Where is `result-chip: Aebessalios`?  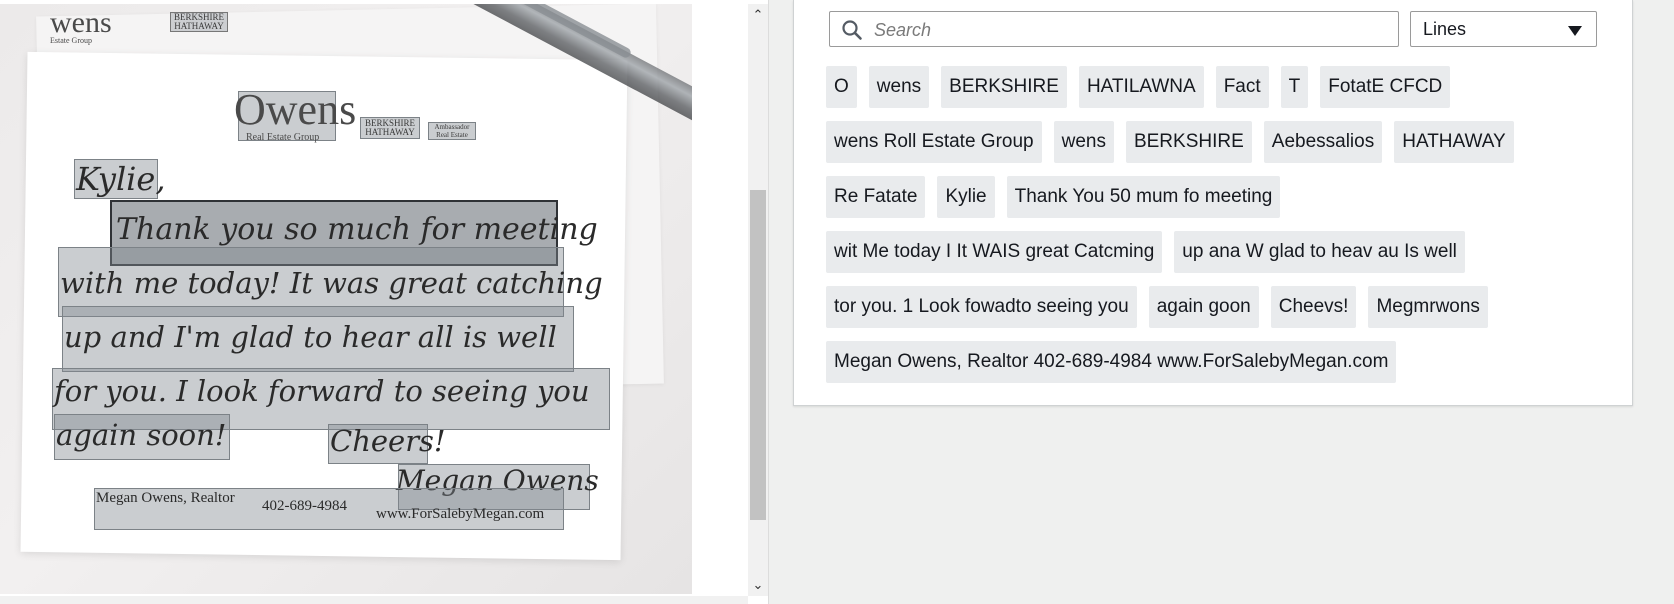
result-chip: Aebessalios is located at coordinates (1323, 142).